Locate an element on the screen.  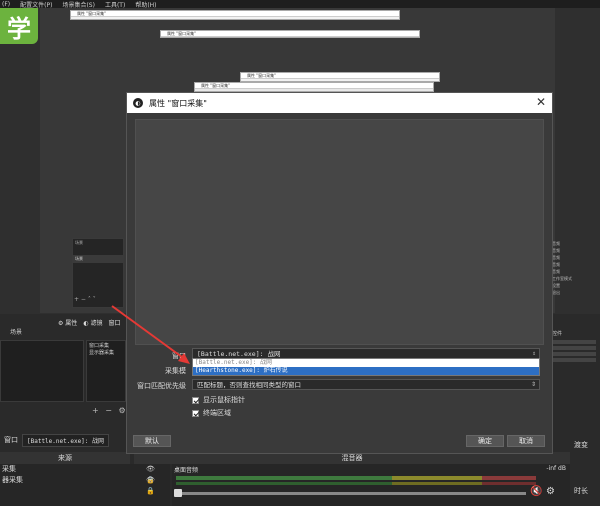
client-area-label: 终端区域 is located at coordinates (217, 413).